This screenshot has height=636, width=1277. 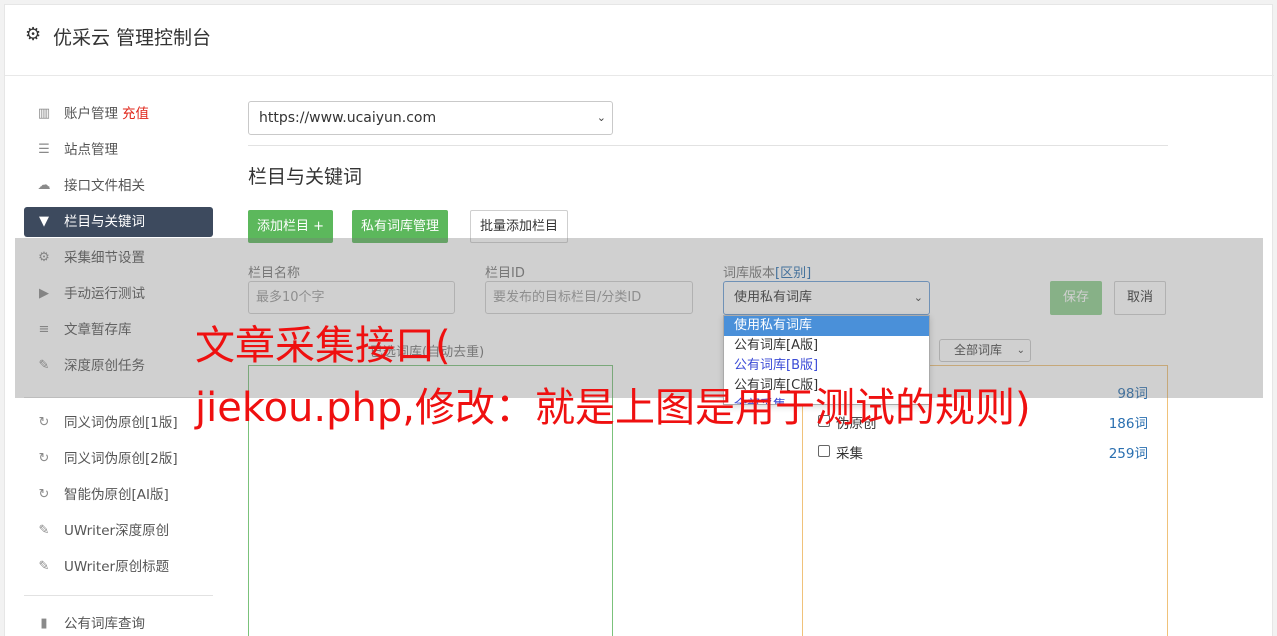 I want to click on sidebar-item-public-lib: ▮ 公有词库查询, so click(x=118, y=622).